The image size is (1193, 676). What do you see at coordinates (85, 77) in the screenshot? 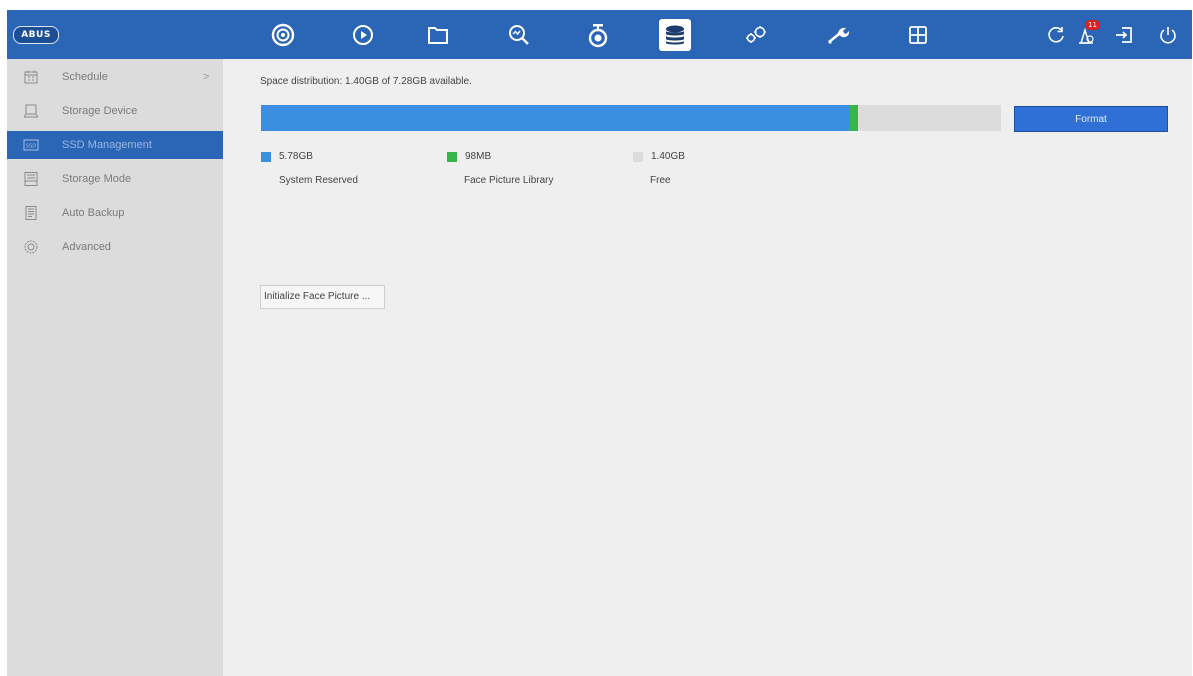
I see `sidebar-item-label: Schedule` at bounding box center [85, 77].